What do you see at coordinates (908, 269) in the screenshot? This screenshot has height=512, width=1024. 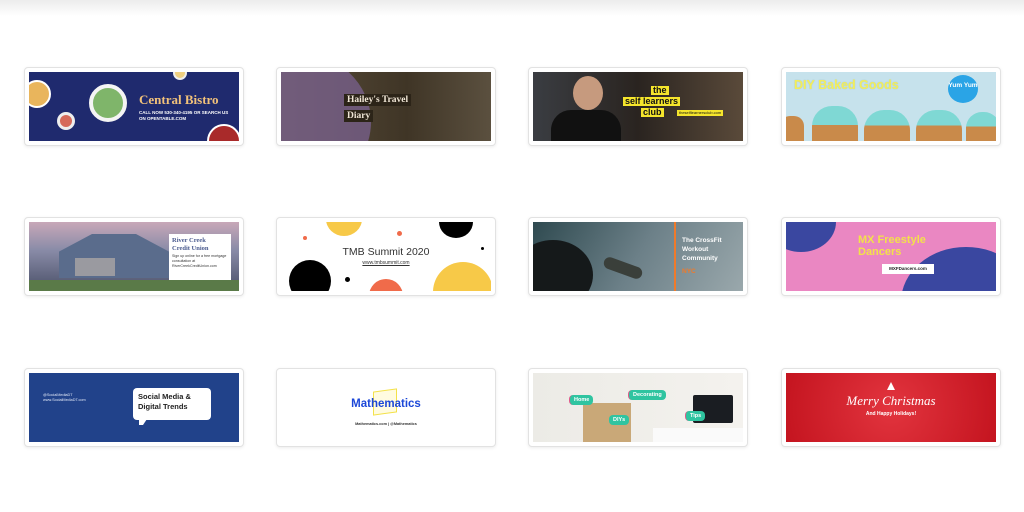 I see `template-url: MXFDancers.com` at bounding box center [908, 269].